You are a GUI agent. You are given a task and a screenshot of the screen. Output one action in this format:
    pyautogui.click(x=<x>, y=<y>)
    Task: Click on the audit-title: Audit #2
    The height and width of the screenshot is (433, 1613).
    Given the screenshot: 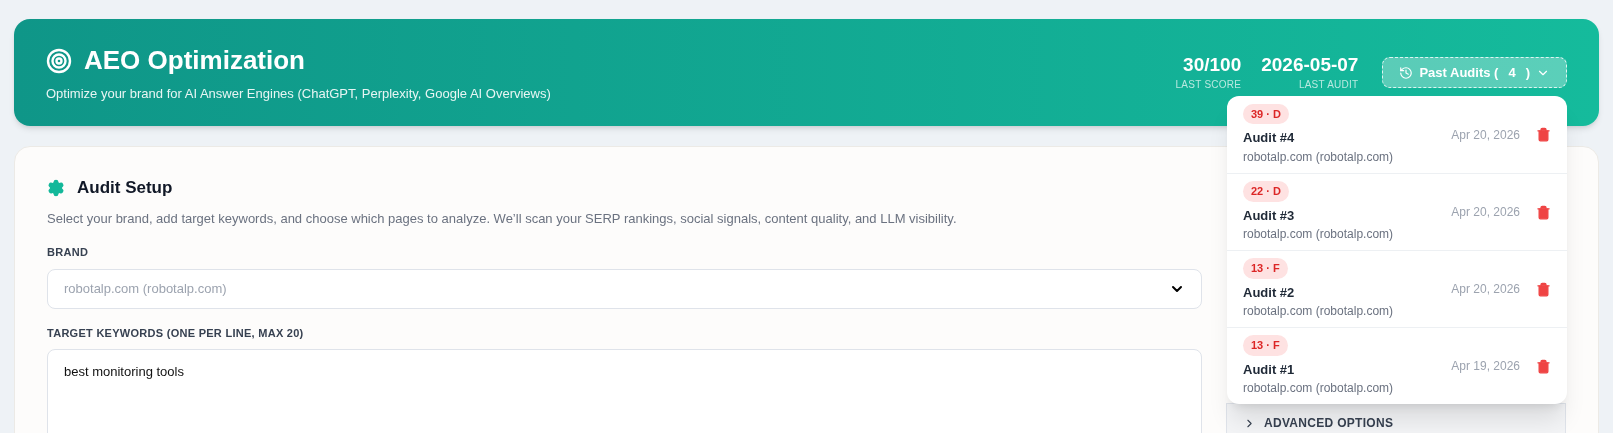 What is the action you would take?
    pyautogui.click(x=1269, y=292)
    